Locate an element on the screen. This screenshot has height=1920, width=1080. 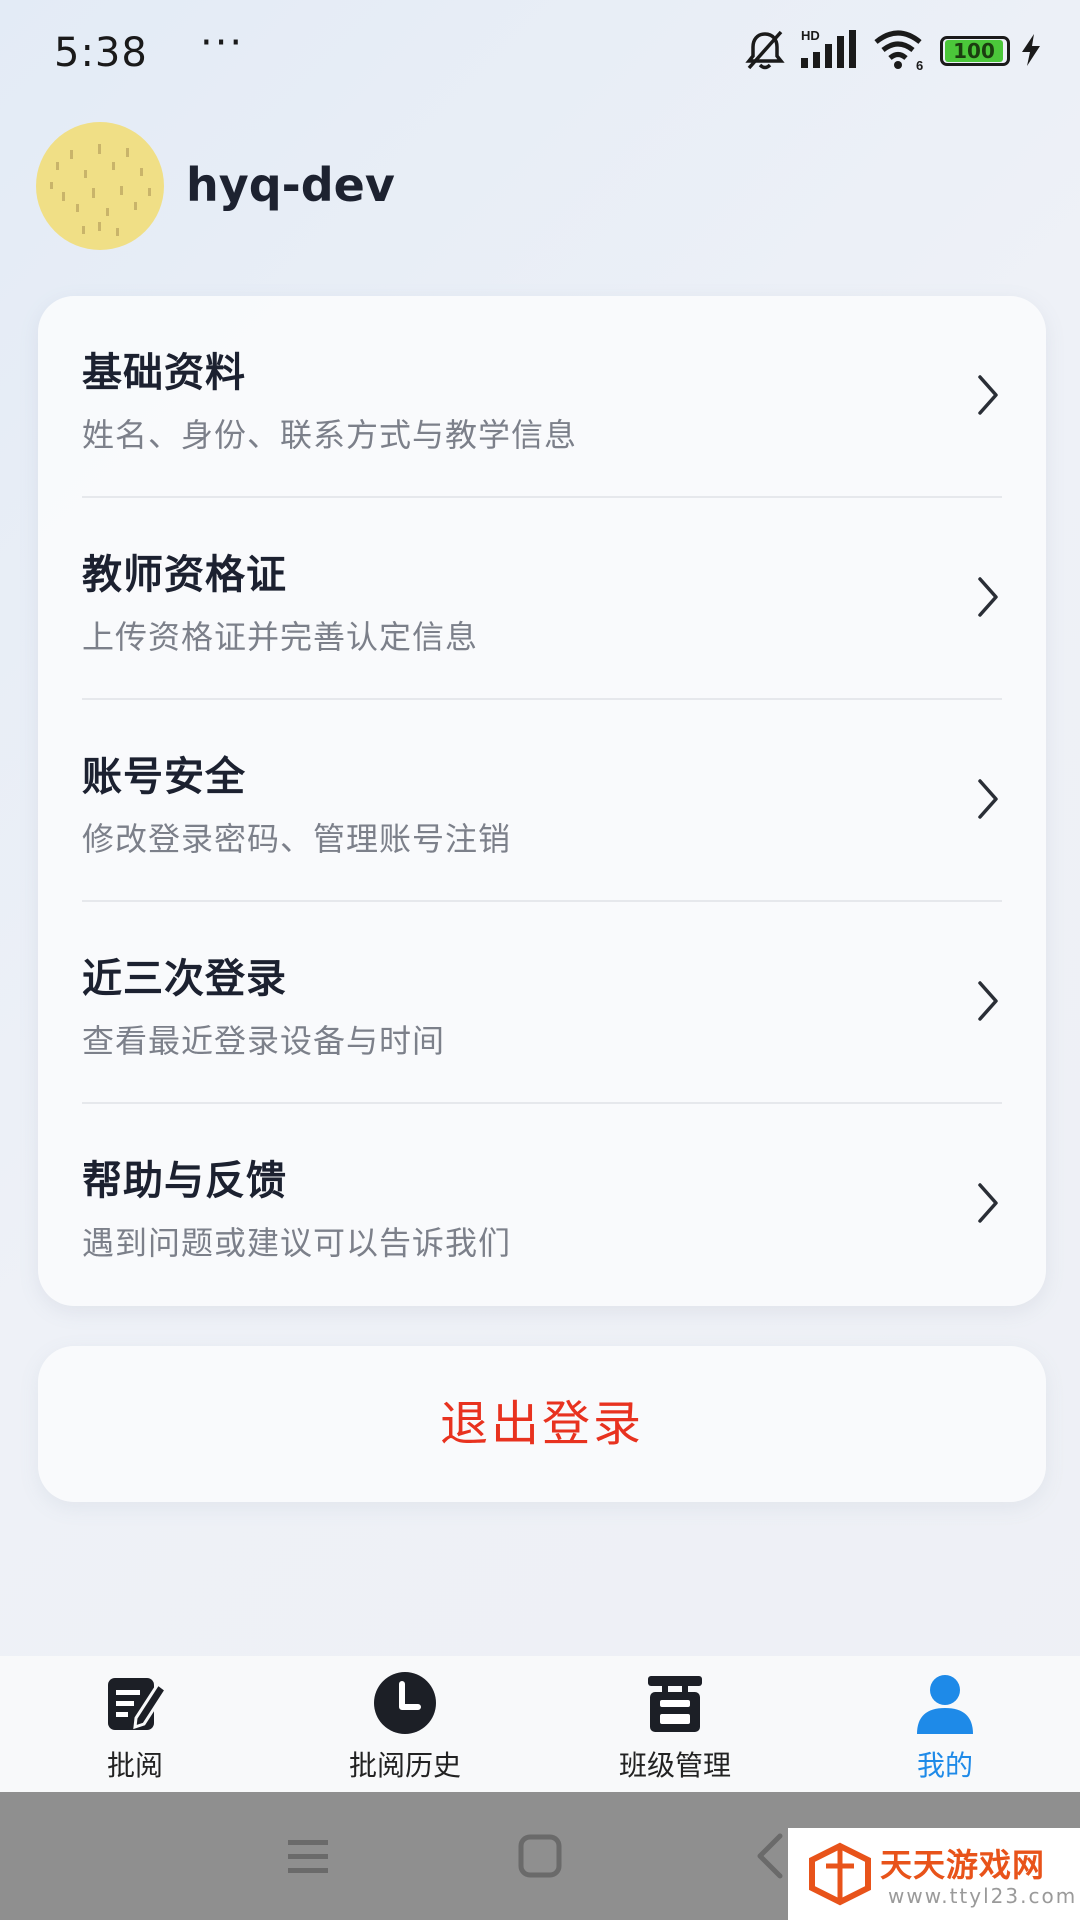
menu-item-account-security: 账号安全 修改登录密码、管理账号注销 is located at coordinates (542, 801).